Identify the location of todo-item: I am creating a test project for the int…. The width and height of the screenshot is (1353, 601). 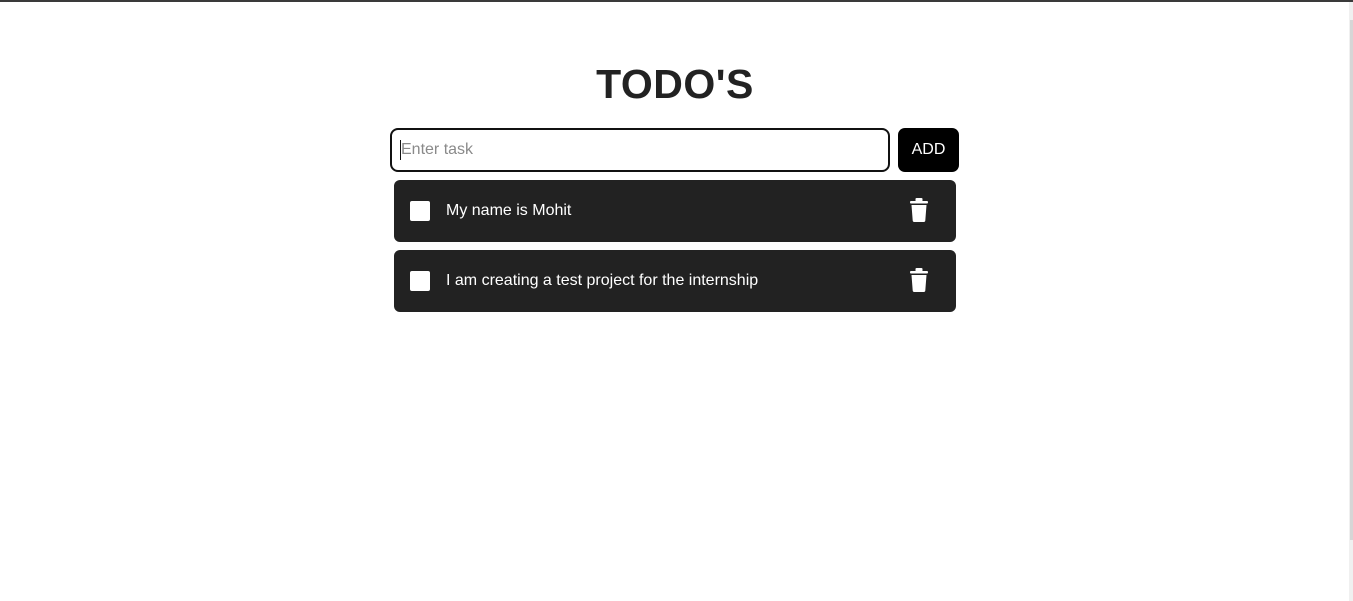
(675, 281).